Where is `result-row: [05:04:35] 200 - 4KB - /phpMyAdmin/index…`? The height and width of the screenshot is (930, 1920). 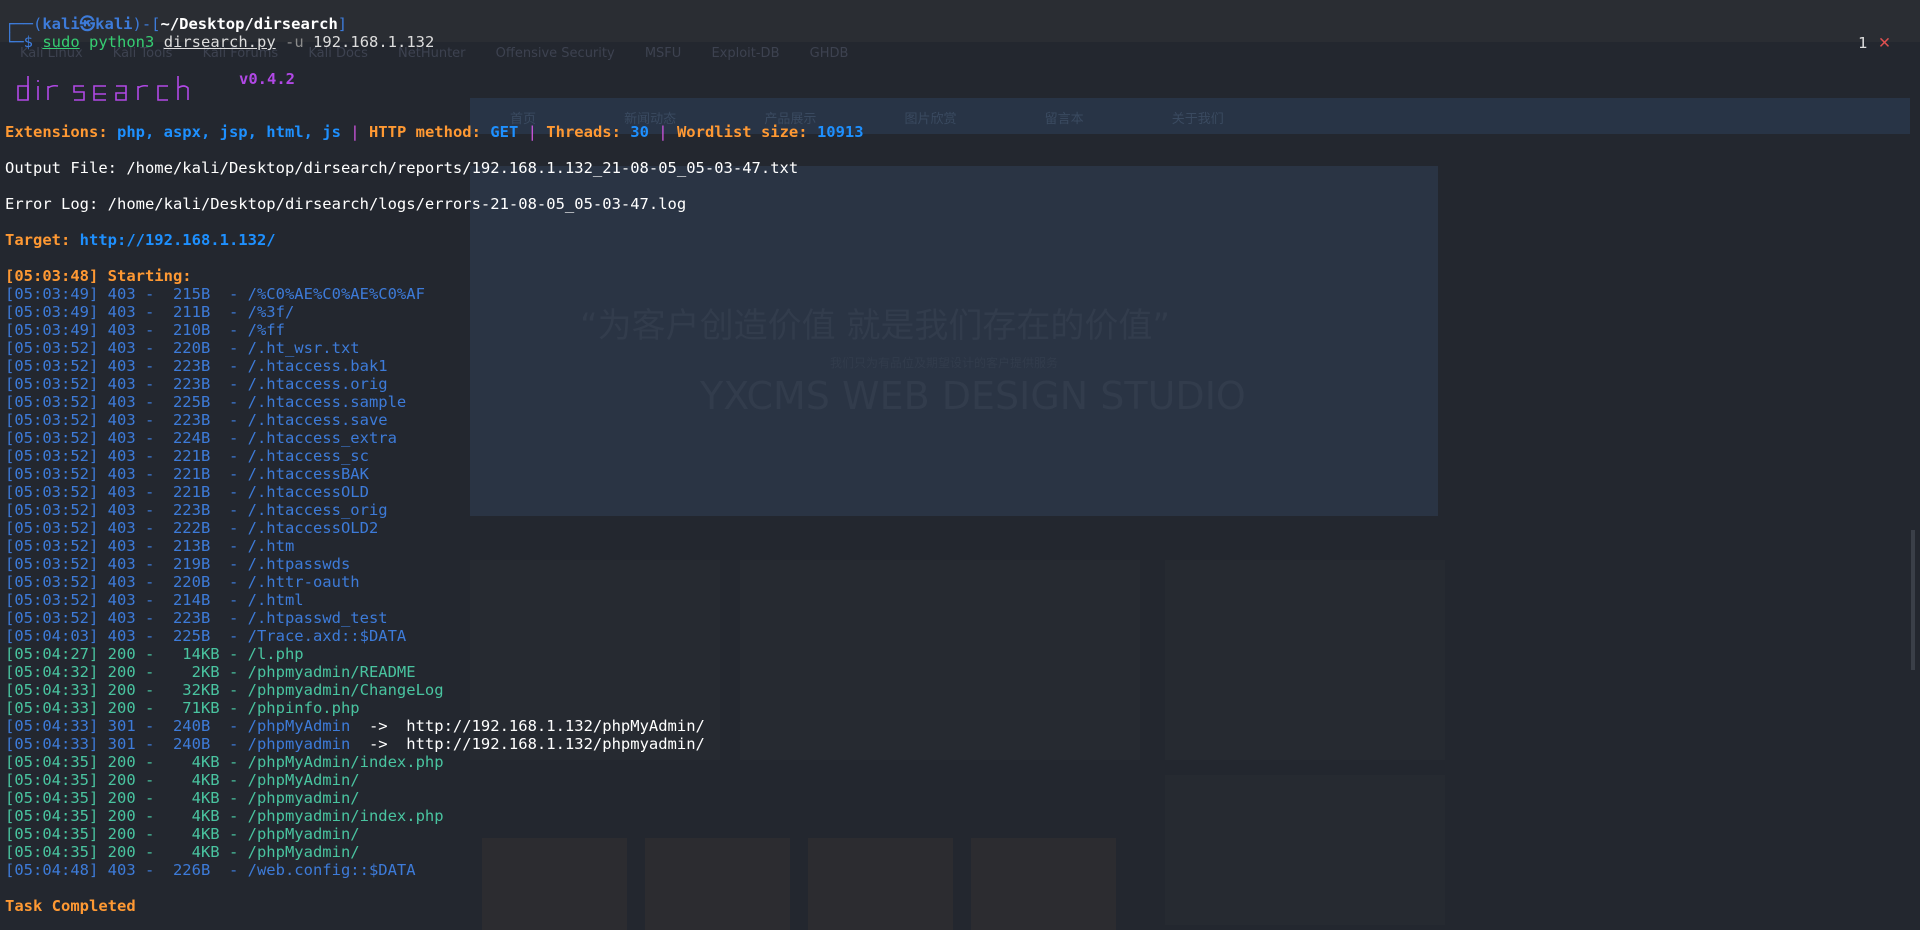 result-row: [05:04:35] 200 - 4KB - /phpMyAdmin/index… is located at coordinates (224, 762).